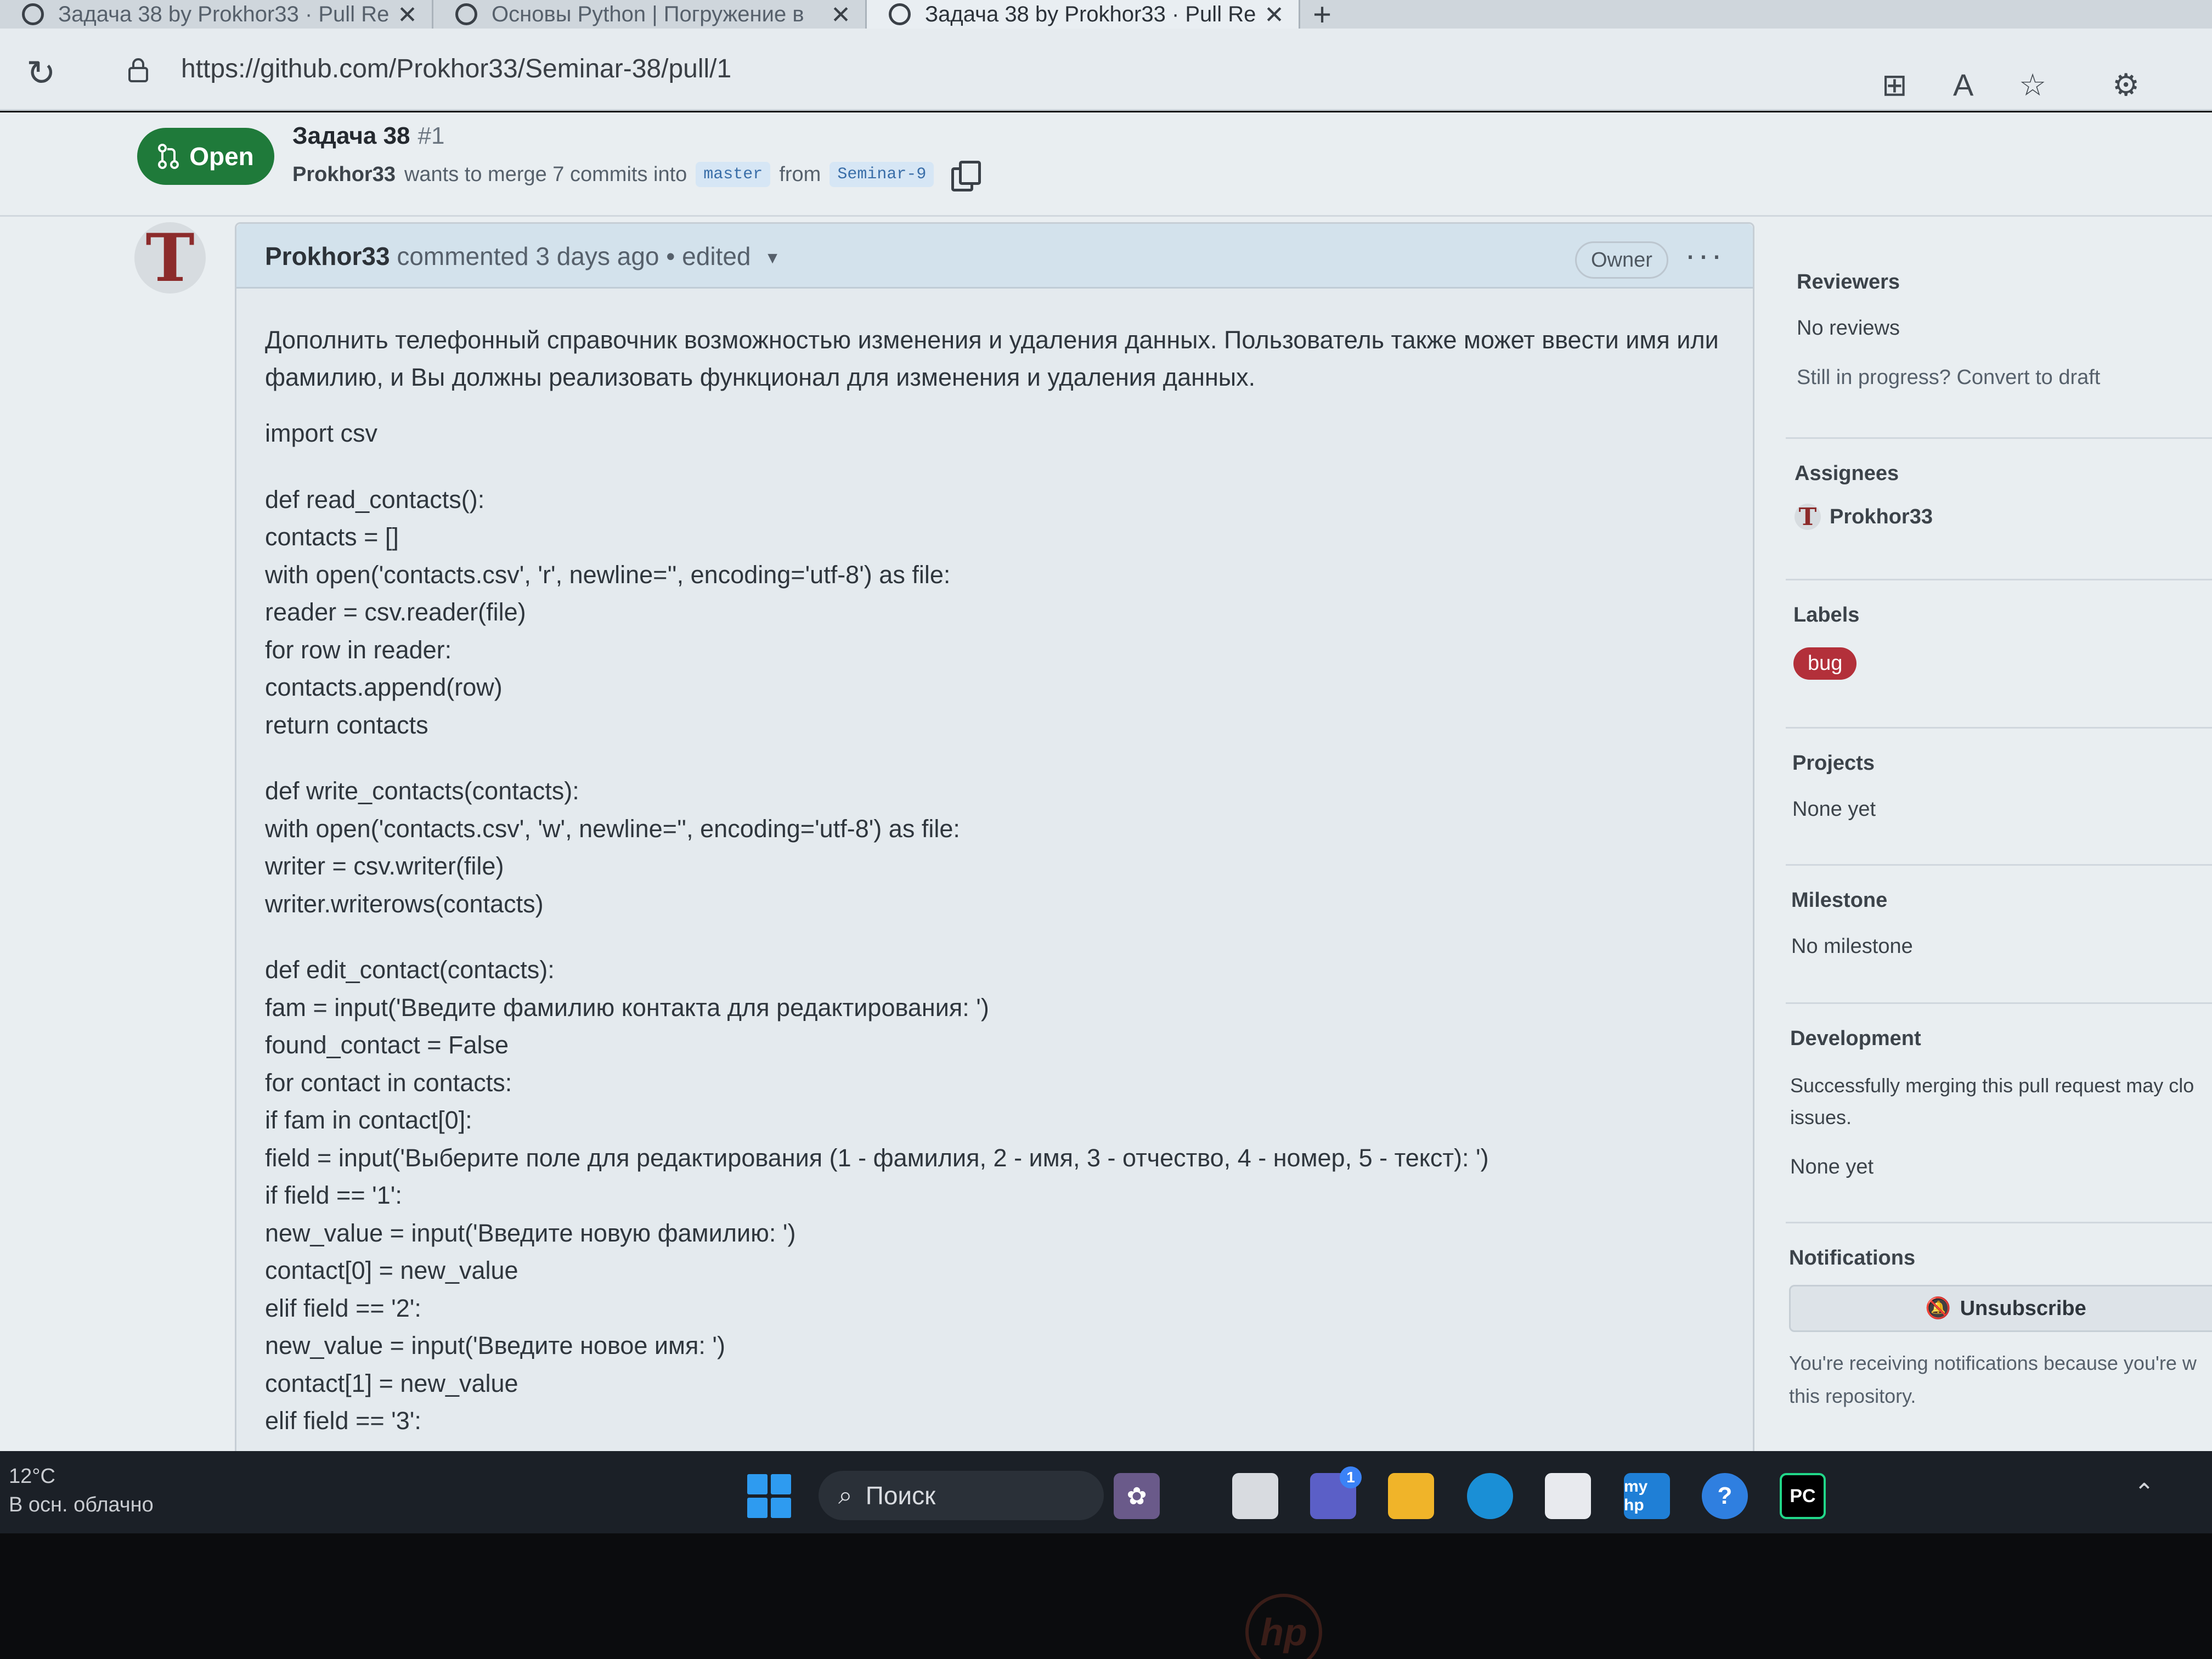 Image resolution: width=2212 pixels, height=1659 pixels. What do you see at coordinates (2023, 1308) in the screenshot?
I see `unsubscribe-label: Unsubscribe` at bounding box center [2023, 1308].